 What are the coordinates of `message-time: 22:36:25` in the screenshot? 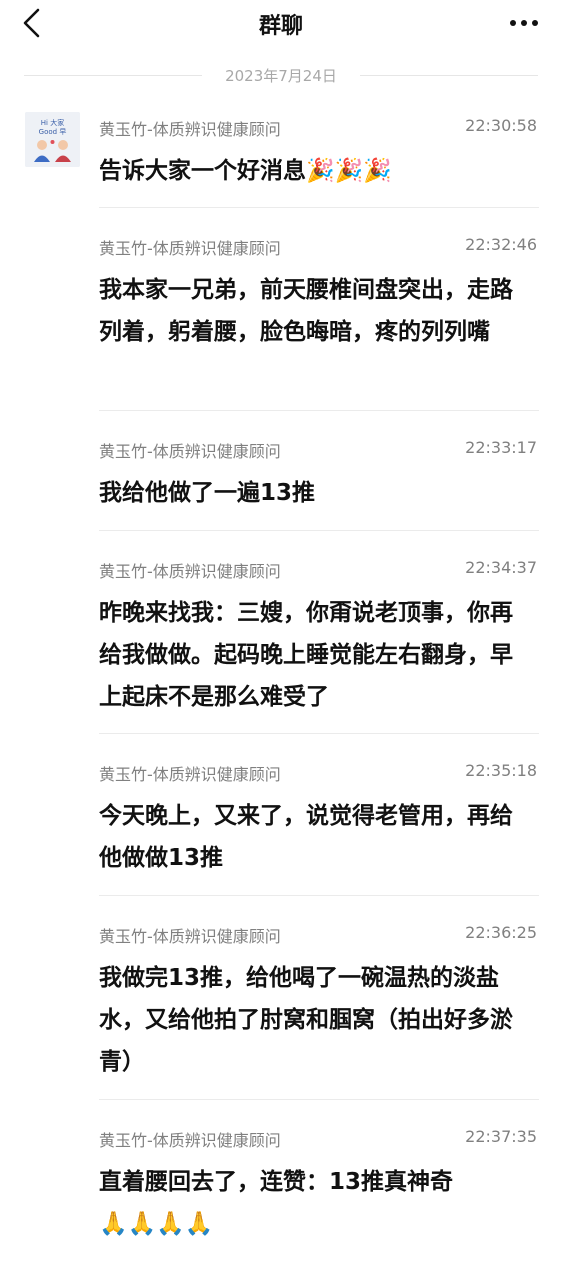 It's located at (501, 932).